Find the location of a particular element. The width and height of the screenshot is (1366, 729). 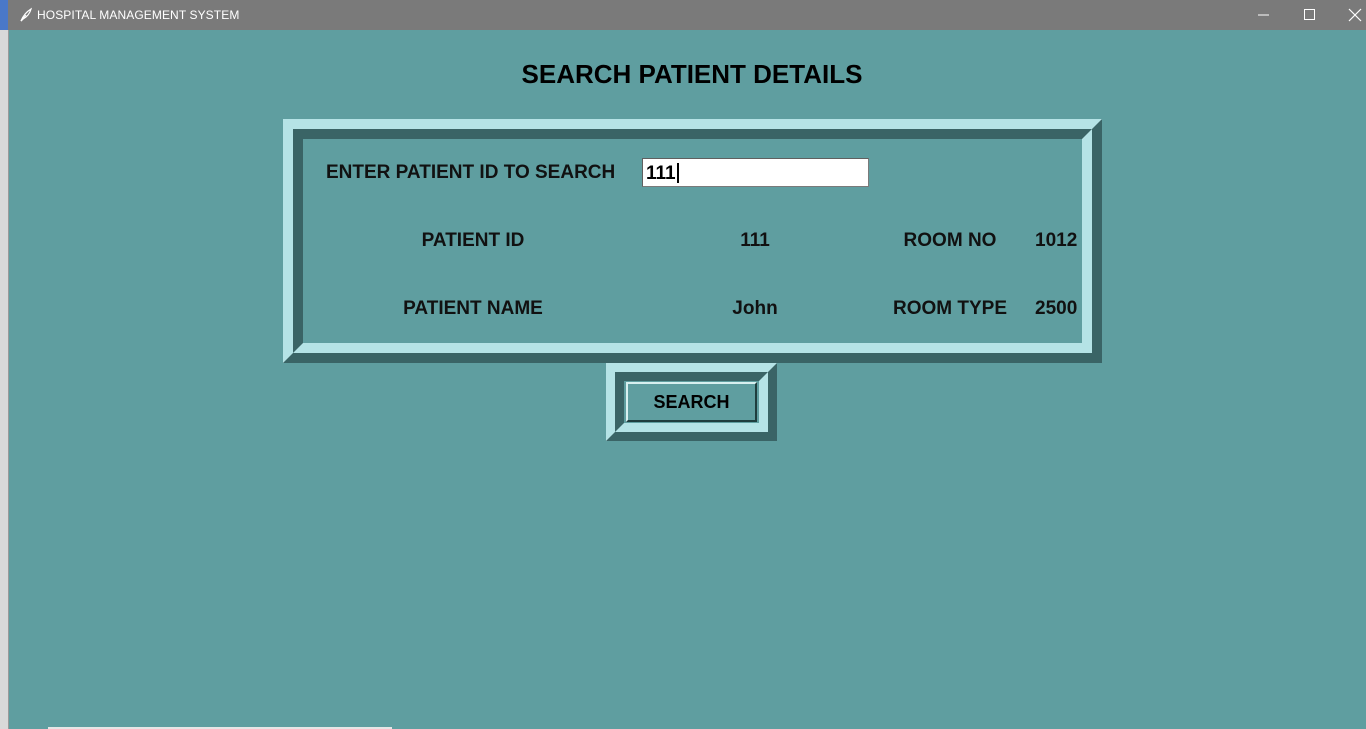

background-window-accent is located at coordinates (4, 15).